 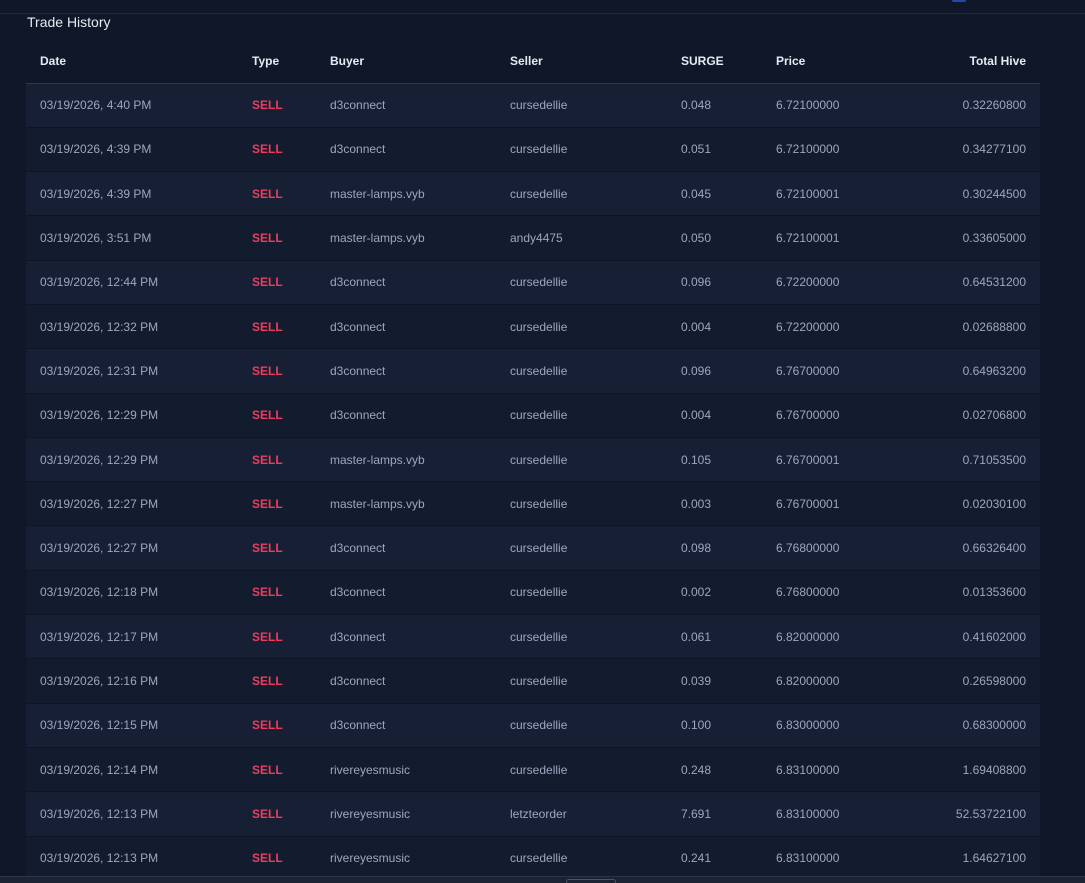 What do you see at coordinates (714, 725) in the screenshot?
I see `surge-cell: 0.100` at bounding box center [714, 725].